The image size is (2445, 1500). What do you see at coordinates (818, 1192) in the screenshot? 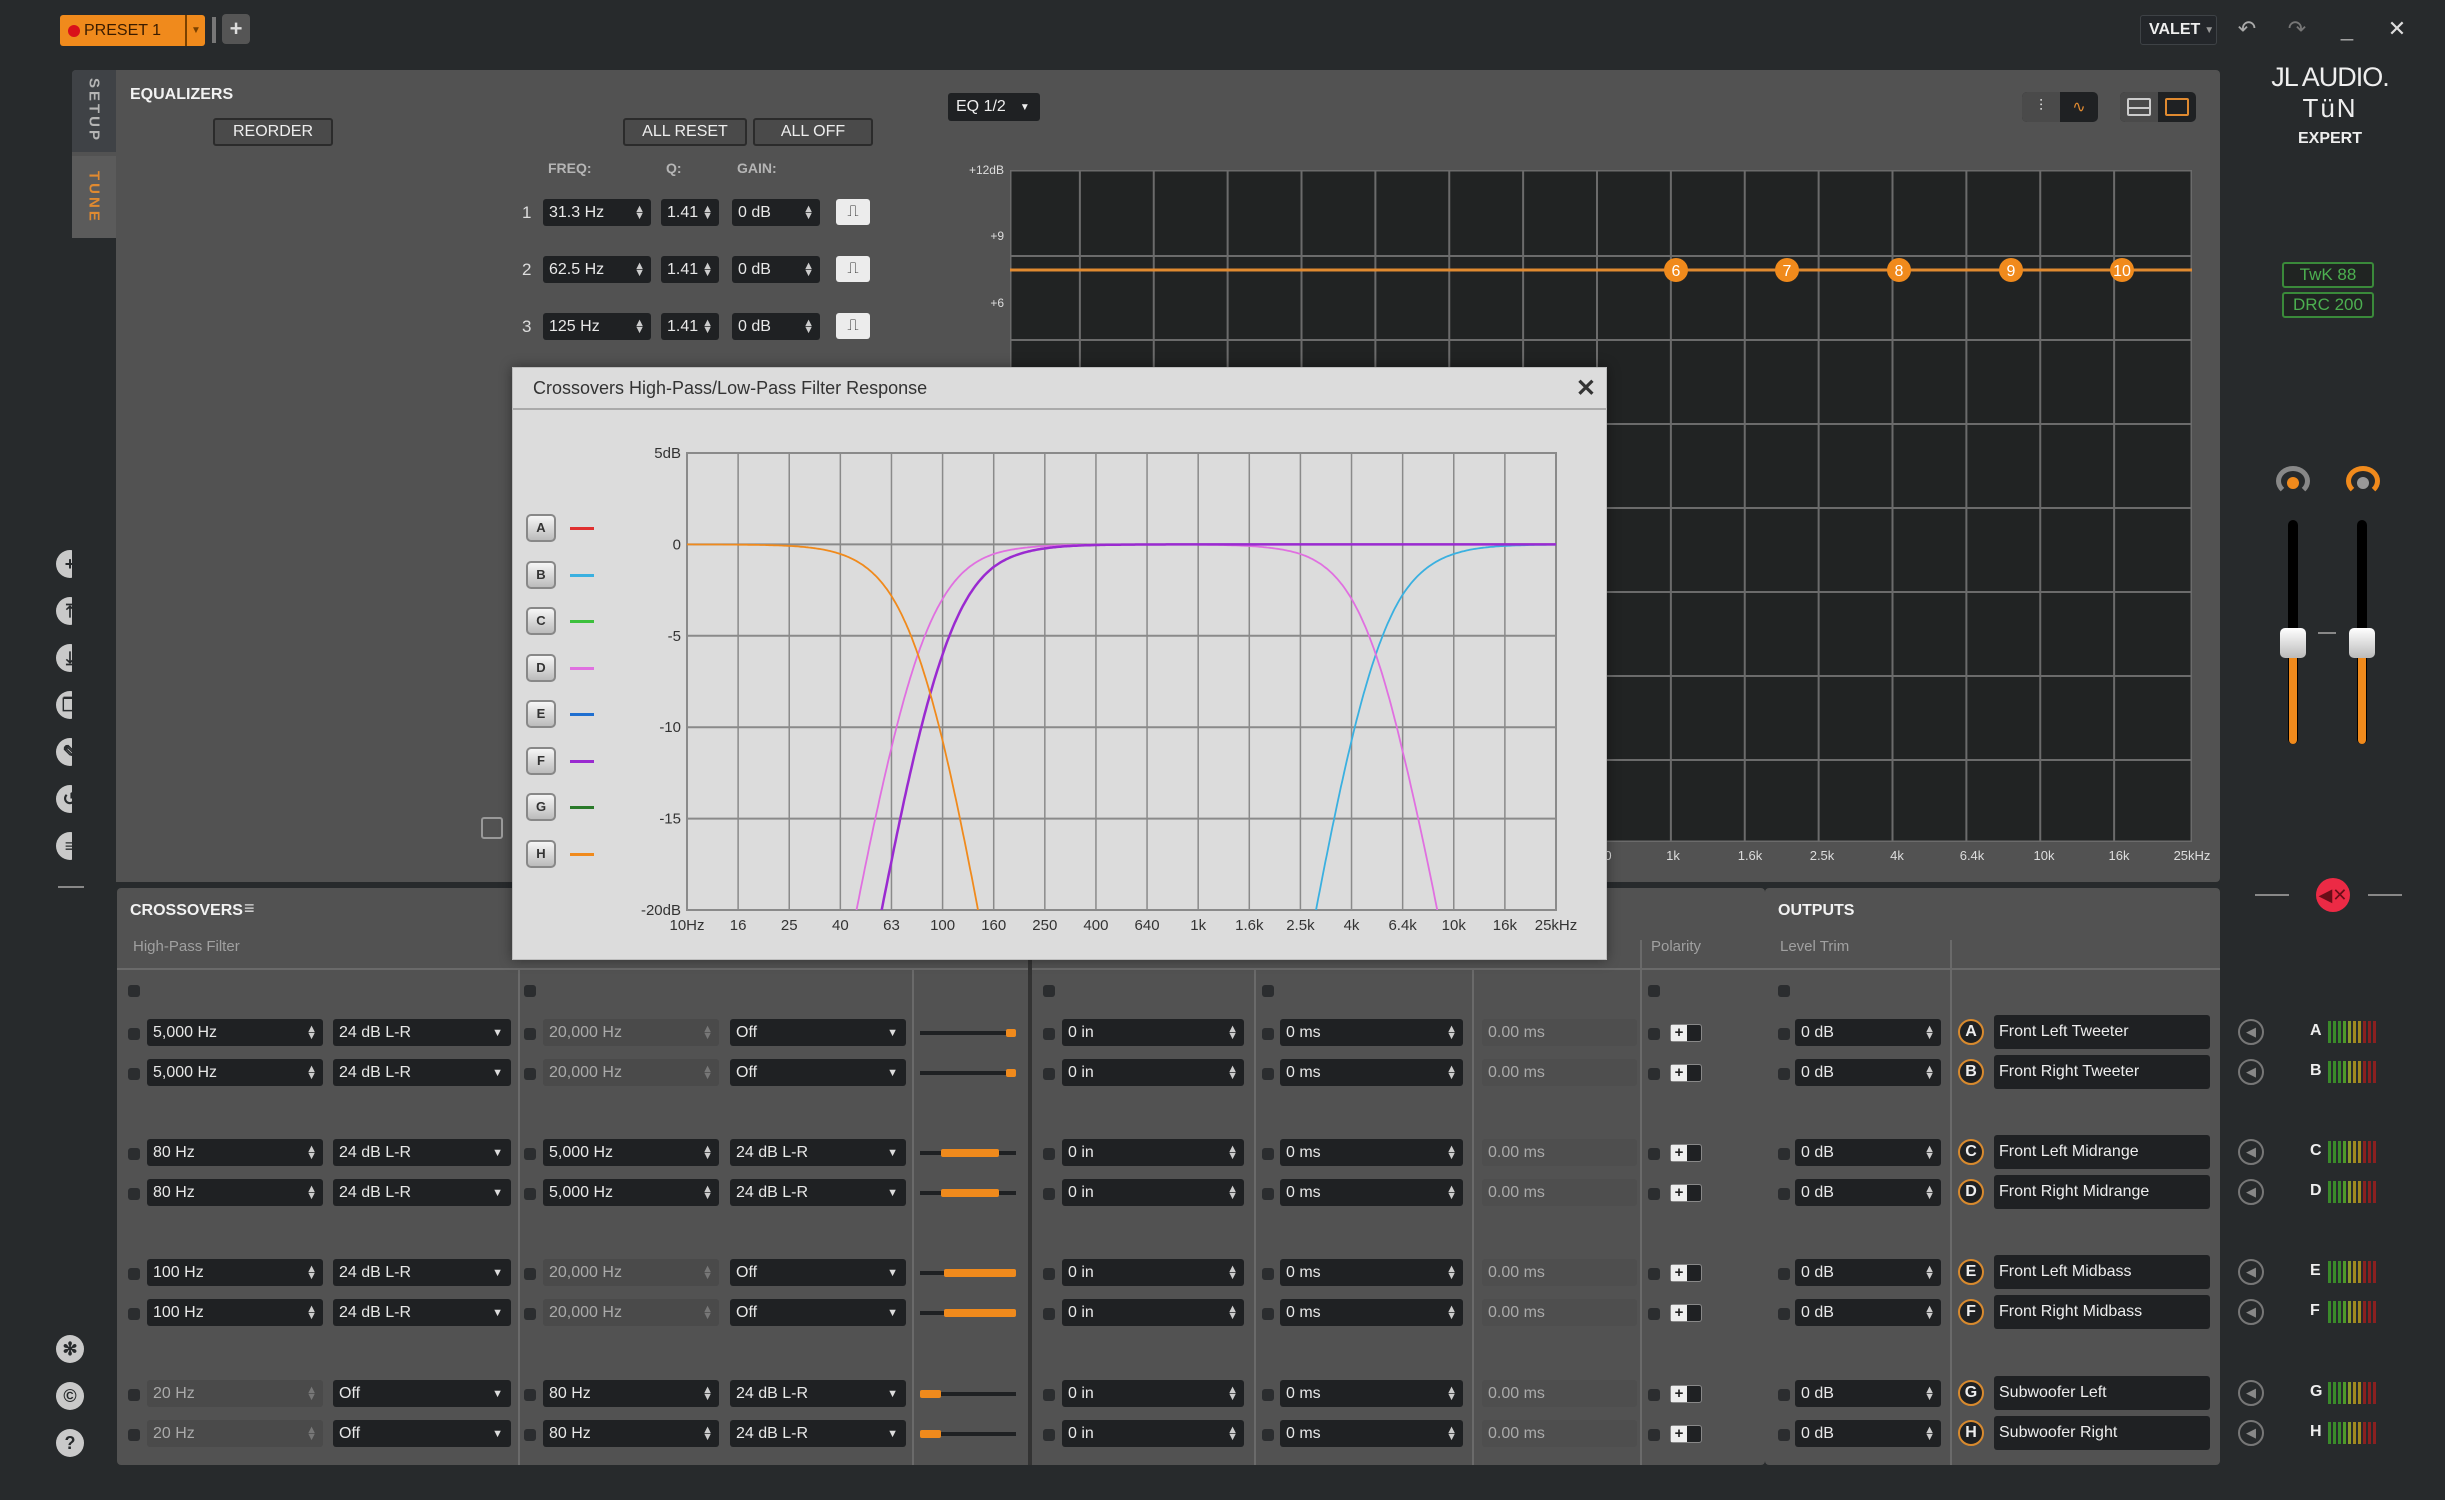
I see `lp-slope-select: 24 dB L-R ▼` at bounding box center [818, 1192].